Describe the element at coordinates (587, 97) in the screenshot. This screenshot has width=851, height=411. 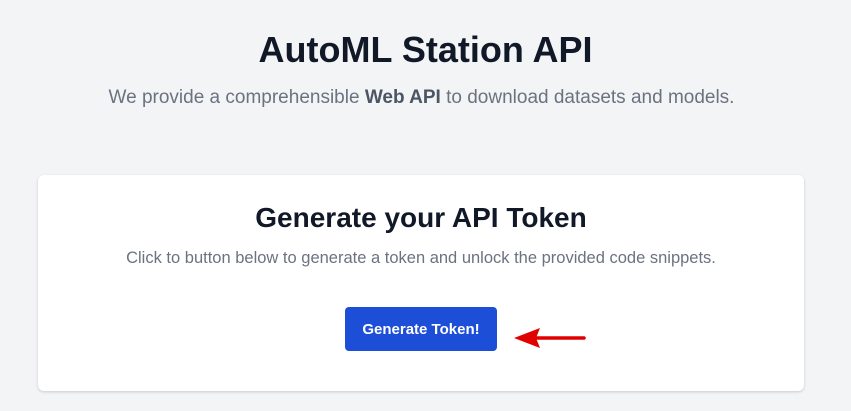
I see `subtitle-text-end: to download datasets and models.` at that location.